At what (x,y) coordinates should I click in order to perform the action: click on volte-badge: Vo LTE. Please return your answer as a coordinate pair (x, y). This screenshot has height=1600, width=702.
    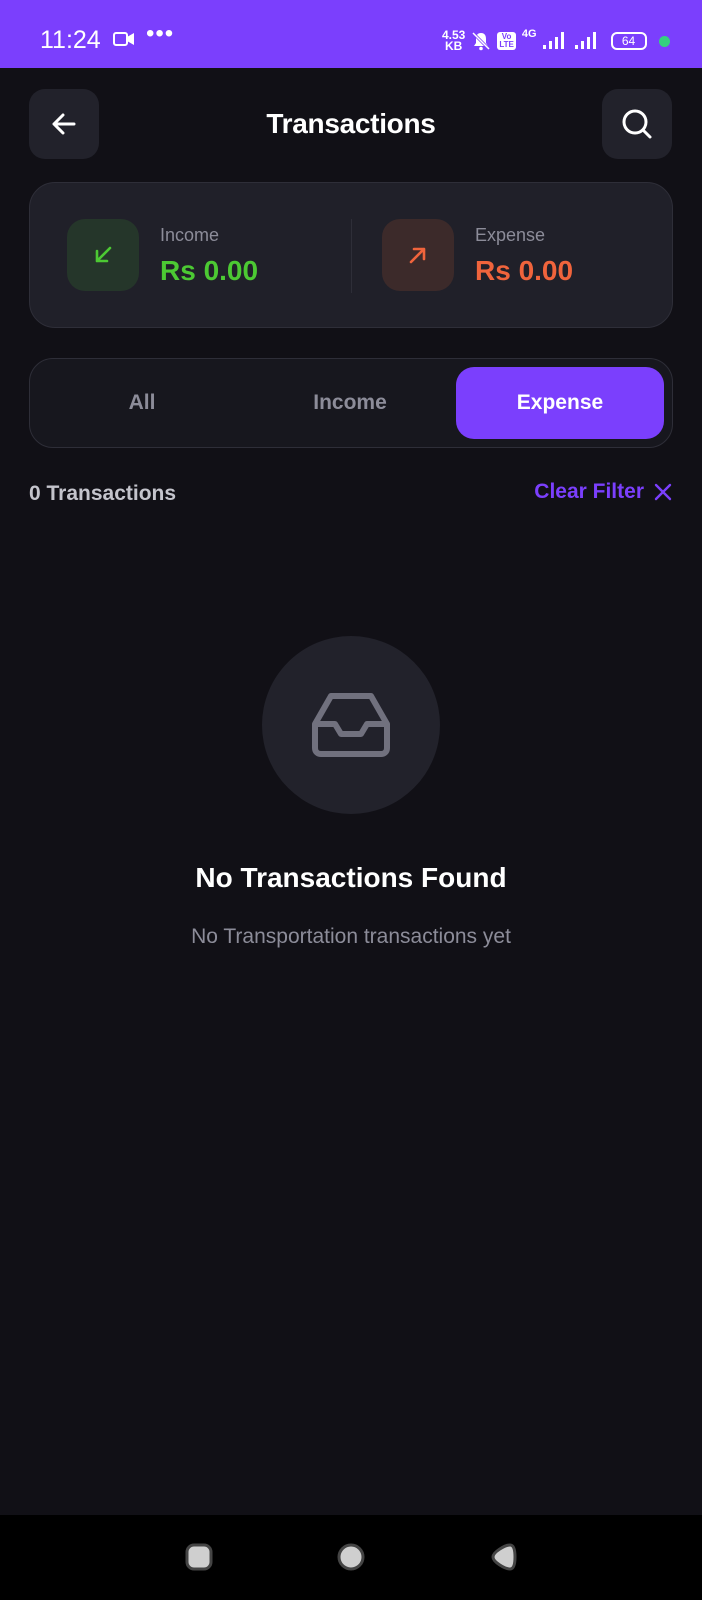
    Looking at the image, I should click on (506, 41).